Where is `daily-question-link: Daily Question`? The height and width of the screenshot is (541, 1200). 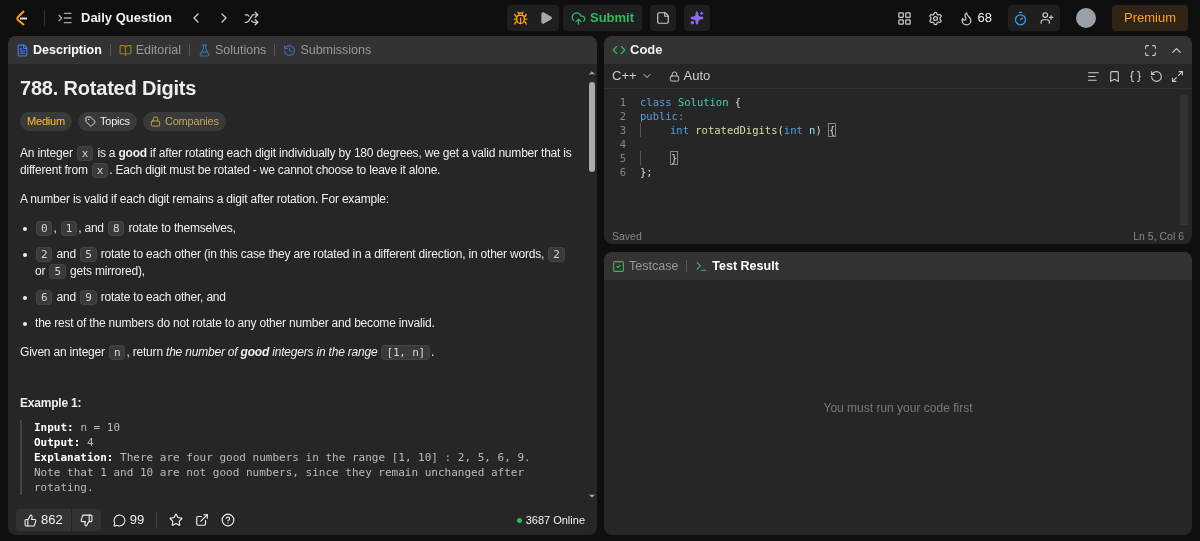
daily-question-link: Daily Question is located at coordinates (127, 18).